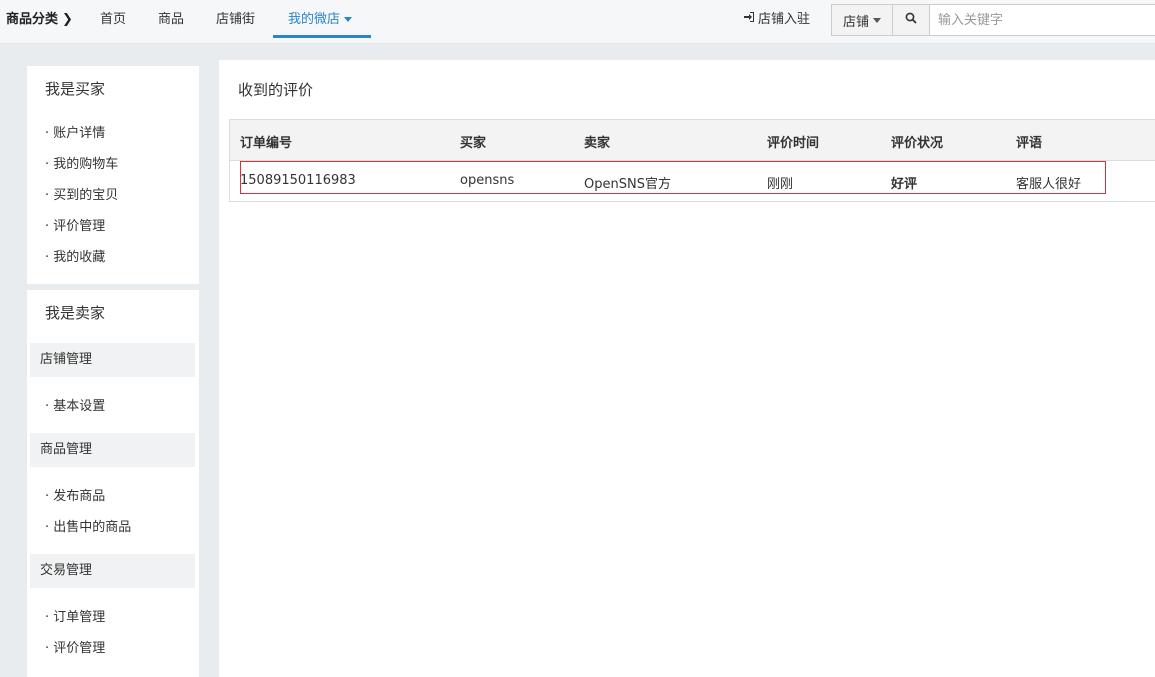 The height and width of the screenshot is (677, 1155). I want to click on category-menu: 商品分类 ❯, so click(39, 17).